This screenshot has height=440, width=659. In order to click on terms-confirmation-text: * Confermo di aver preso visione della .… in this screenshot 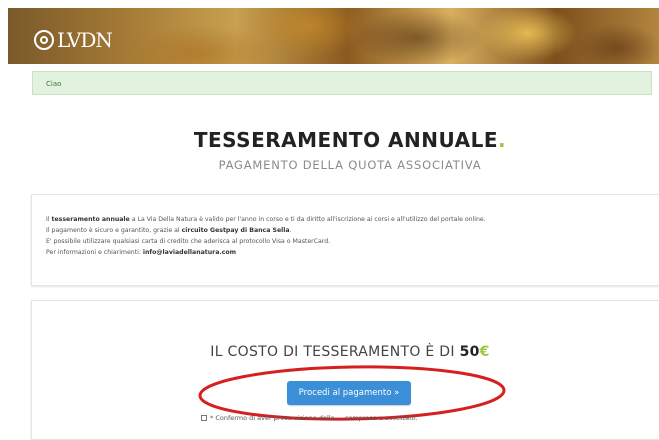, I will do `click(314, 418)`.